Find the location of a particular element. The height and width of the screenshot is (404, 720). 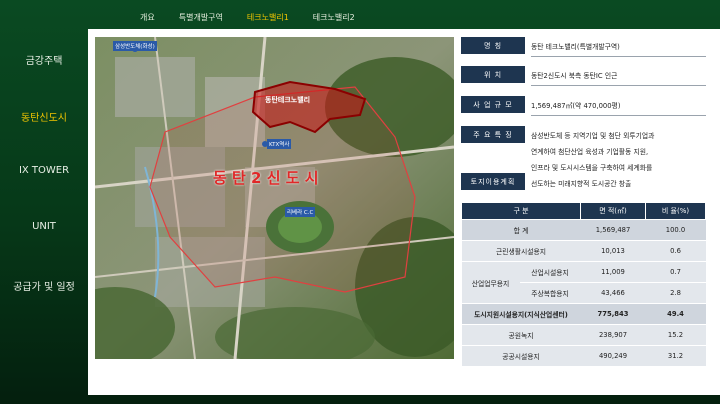

row-ratio: 31.2 is located at coordinates (675, 356).